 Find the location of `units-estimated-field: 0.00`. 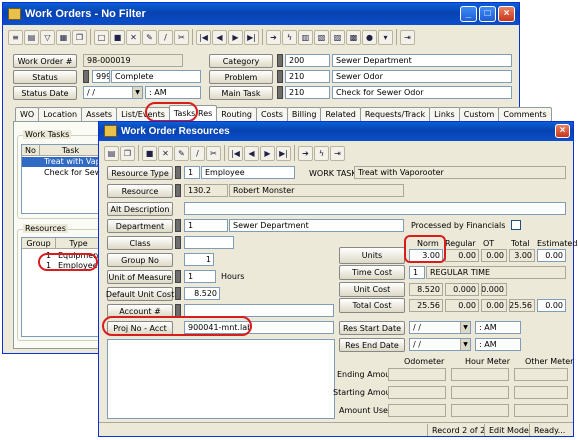

units-estimated-field: 0.00 is located at coordinates (551, 255).